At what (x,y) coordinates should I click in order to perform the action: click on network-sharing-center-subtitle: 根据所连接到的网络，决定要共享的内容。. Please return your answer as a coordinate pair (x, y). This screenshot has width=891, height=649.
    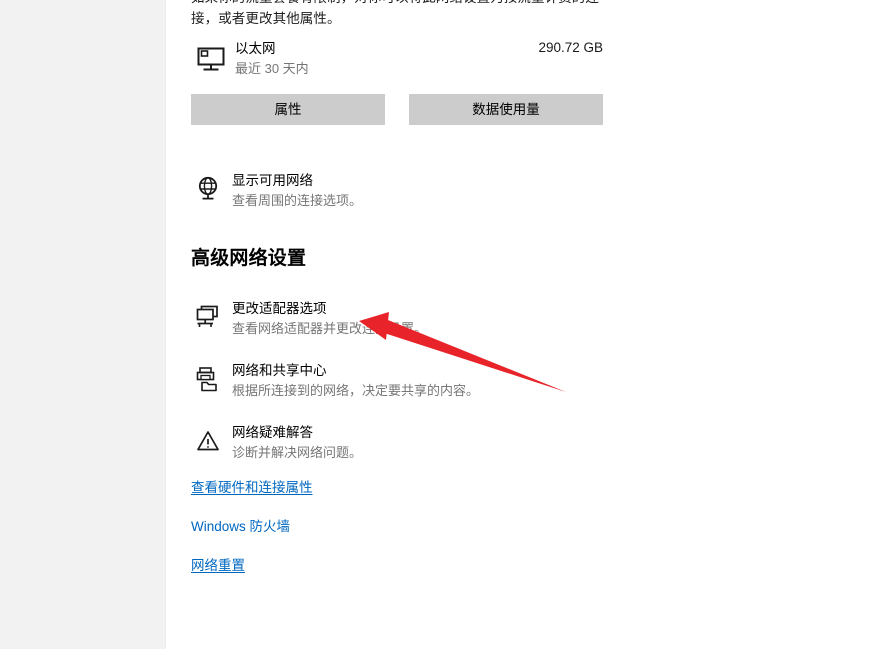
    Looking at the image, I should click on (356, 390).